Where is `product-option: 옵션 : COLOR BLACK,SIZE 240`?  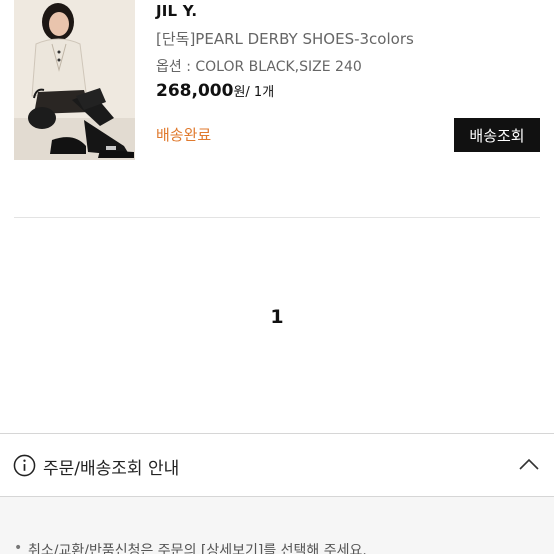
product-option: 옵션 : COLOR BLACK,SIZE 240 is located at coordinates (259, 67).